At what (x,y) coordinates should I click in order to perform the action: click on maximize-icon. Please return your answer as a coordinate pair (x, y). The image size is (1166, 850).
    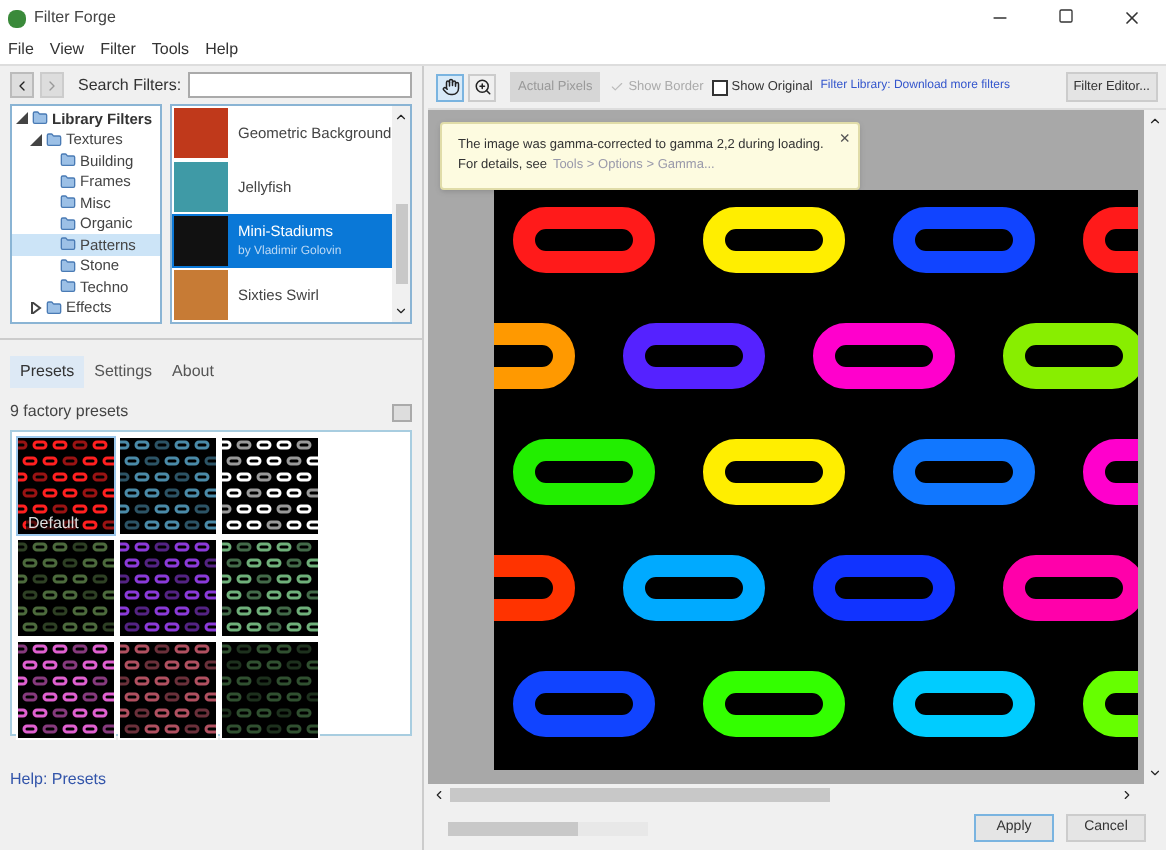
    Looking at the image, I should click on (1066, 16).